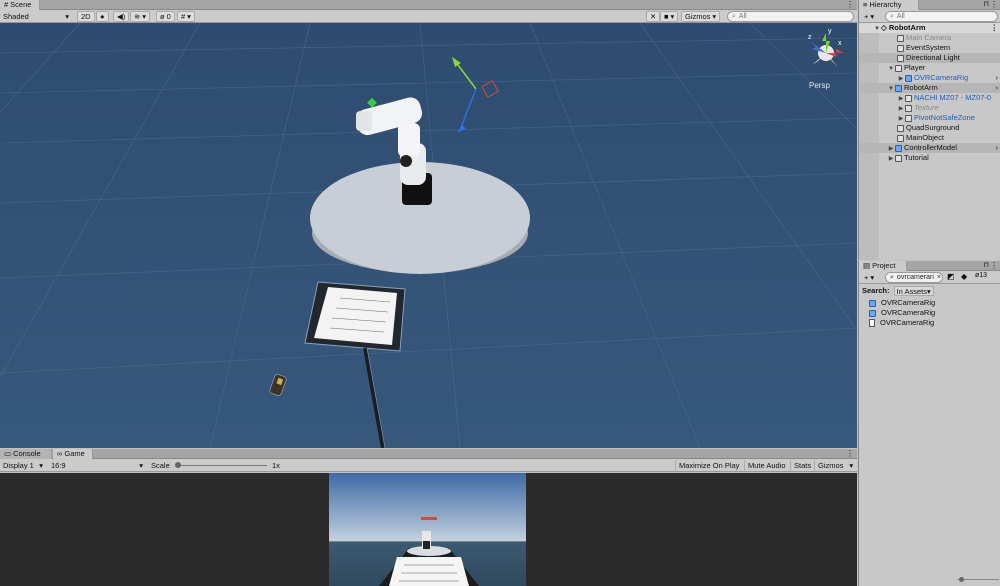 The image size is (1000, 586). Describe the element at coordinates (186, 16) in the screenshot. I see `grid-dropdown: # ▾` at that location.